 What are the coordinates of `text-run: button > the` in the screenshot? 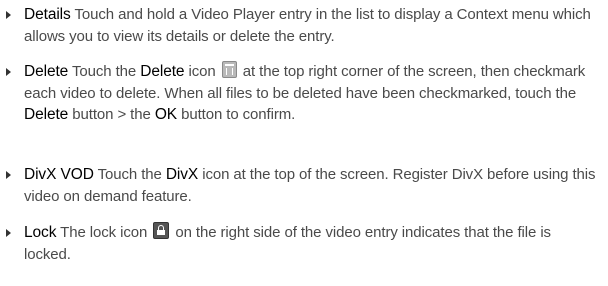 It's located at (111, 114).